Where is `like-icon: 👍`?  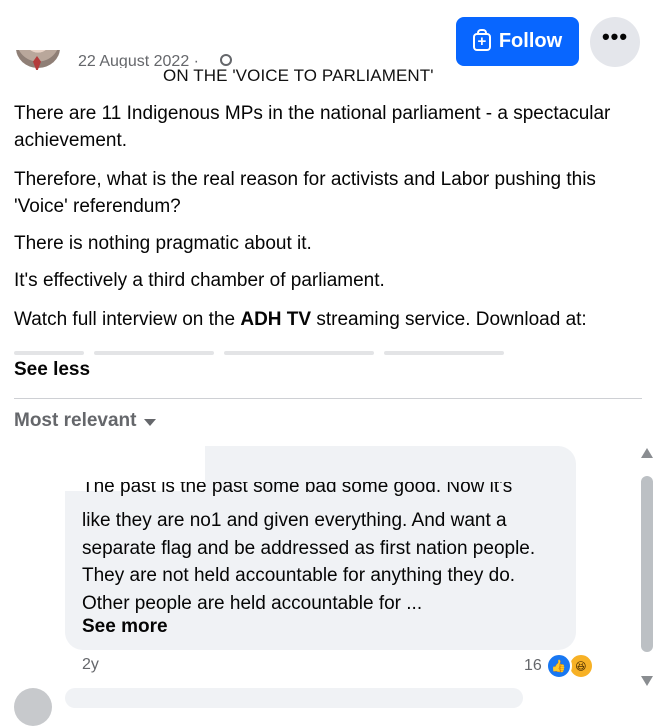
like-icon: 👍 is located at coordinates (558, 666).